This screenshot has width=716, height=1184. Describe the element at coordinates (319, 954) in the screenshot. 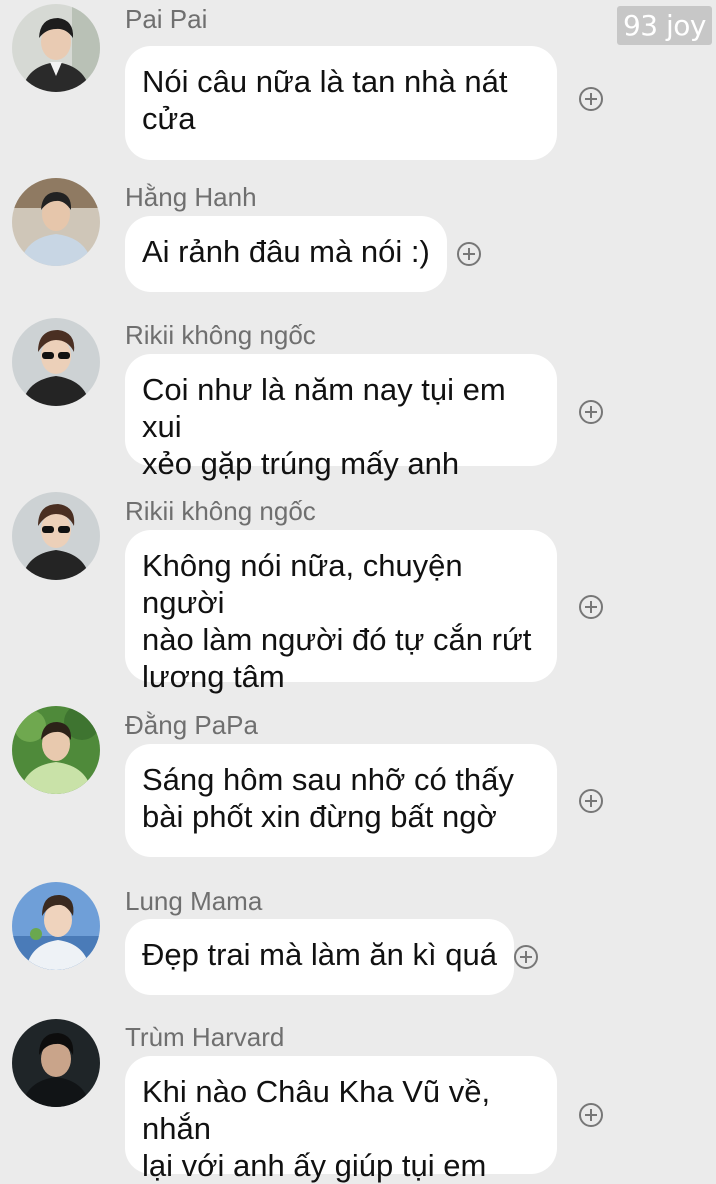

I see `message-text: Đẹp trai mà làm ăn kì quá` at that location.